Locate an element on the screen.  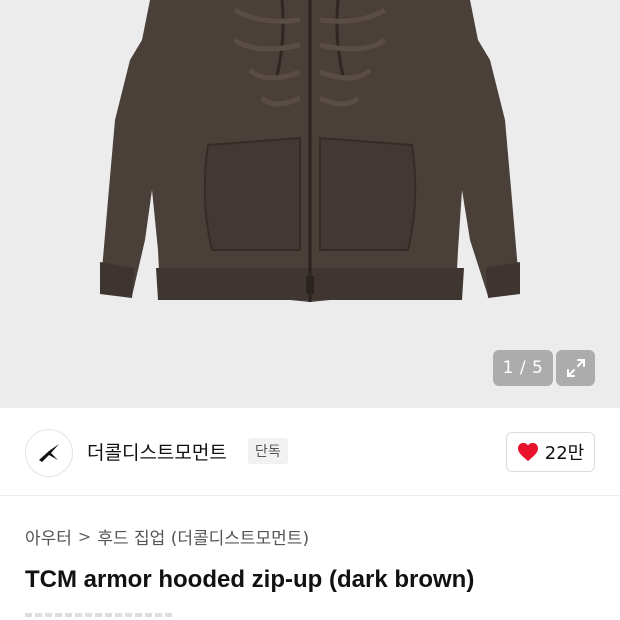
heart-icon is located at coordinates (527, 452).